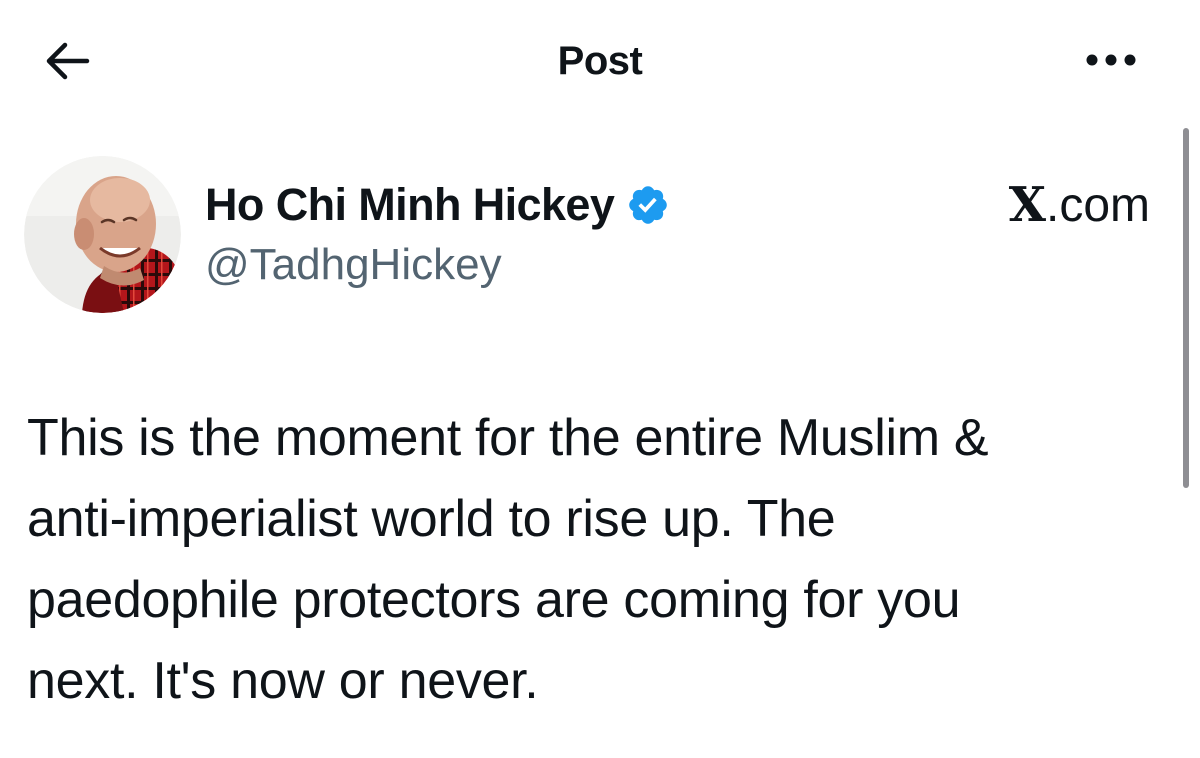 Image resolution: width=1200 pixels, height=758 pixels. What do you see at coordinates (648, 205) in the screenshot?
I see `verified-badge-icon` at bounding box center [648, 205].